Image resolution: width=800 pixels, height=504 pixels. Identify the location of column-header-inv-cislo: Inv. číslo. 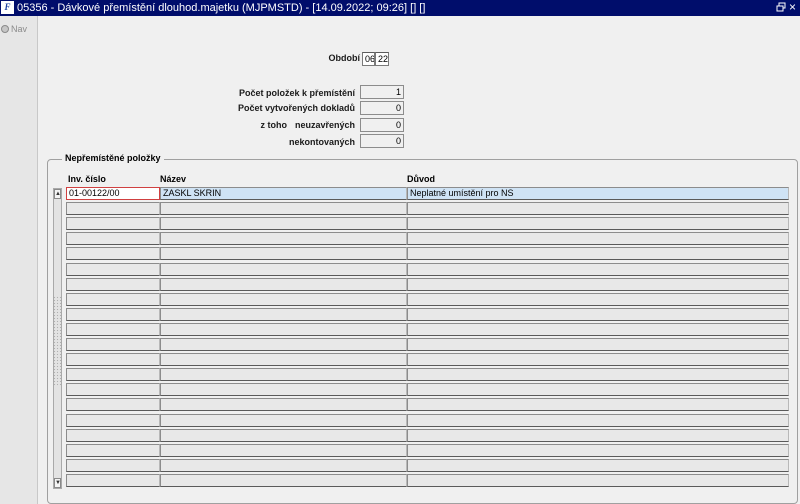
(87, 179).